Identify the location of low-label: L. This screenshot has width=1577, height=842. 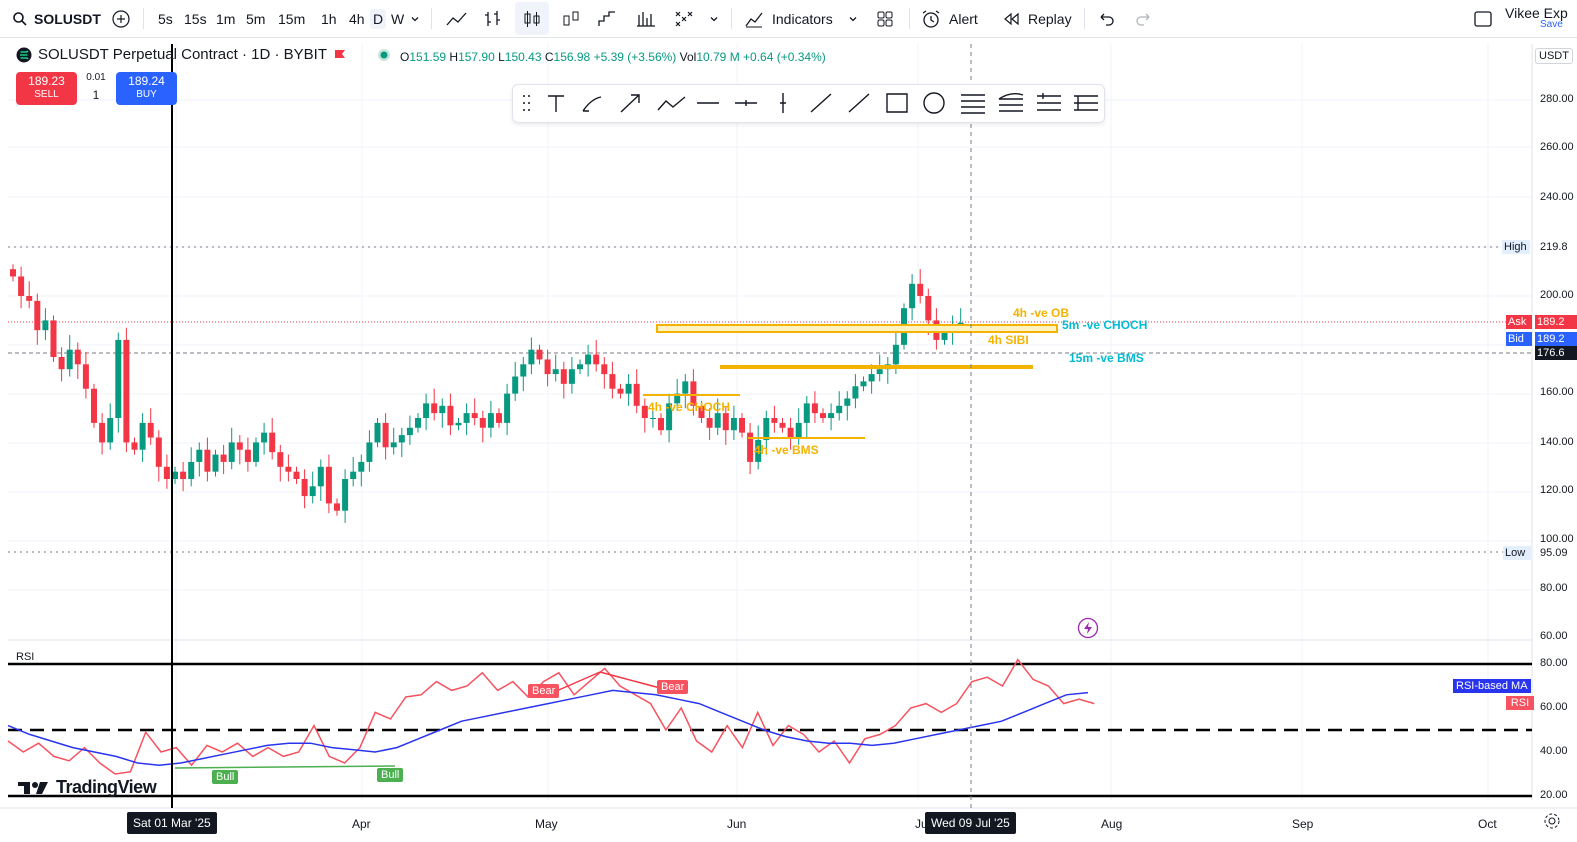
(501, 57).